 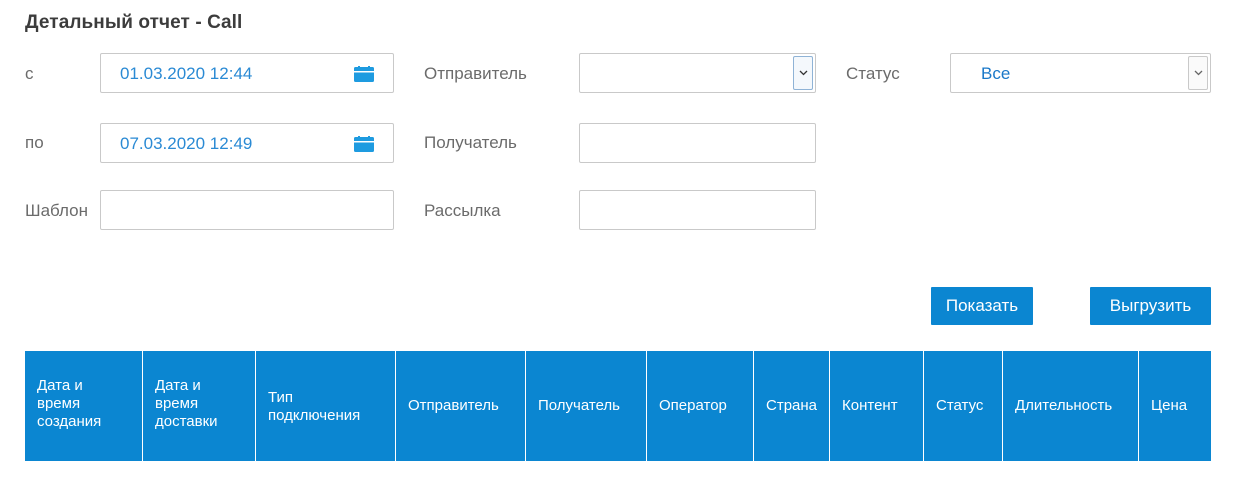 What do you see at coordinates (462, 210) in the screenshot?
I see `mailing-label: Рассылка` at bounding box center [462, 210].